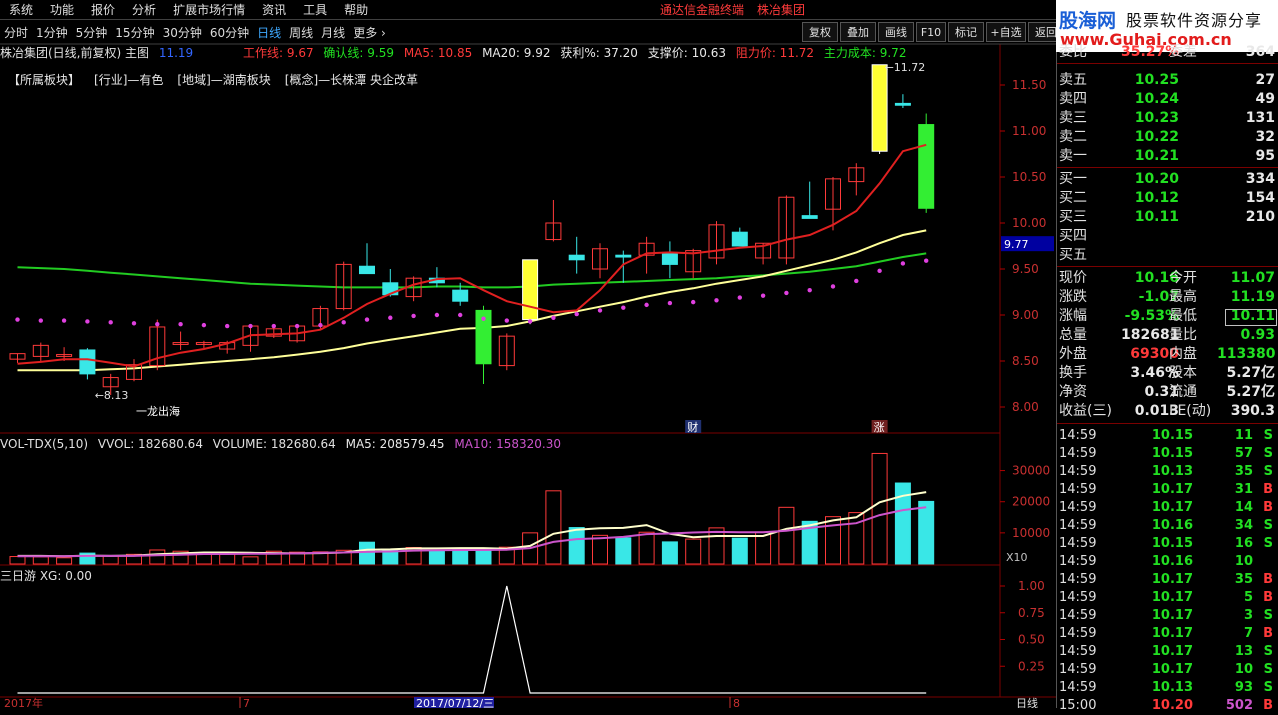  What do you see at coordinates (472, 639) in the screenshot?
I see `xg-signal-line` at bounding box center [472, 639].